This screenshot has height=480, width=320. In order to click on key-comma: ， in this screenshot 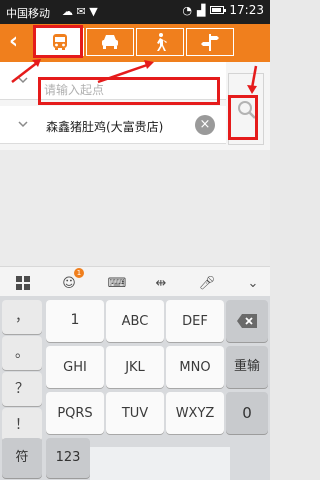, I will do `click(22, 317)`.